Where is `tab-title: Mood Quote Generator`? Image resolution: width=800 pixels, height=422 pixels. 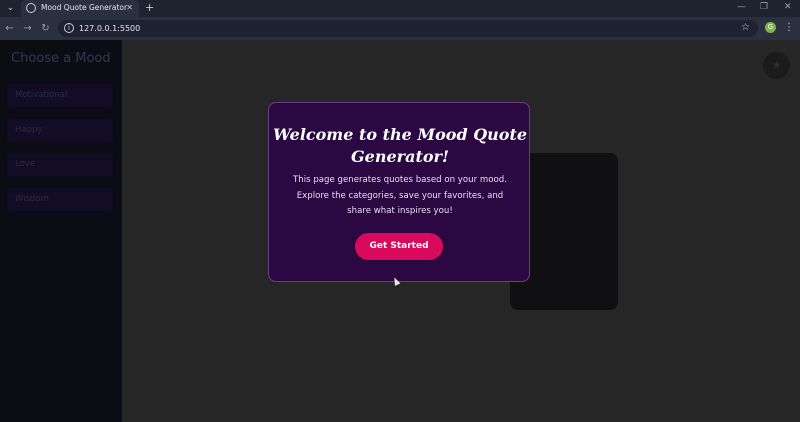 tab-title: Mood Quote Generator is located at coordinates (84, 7).